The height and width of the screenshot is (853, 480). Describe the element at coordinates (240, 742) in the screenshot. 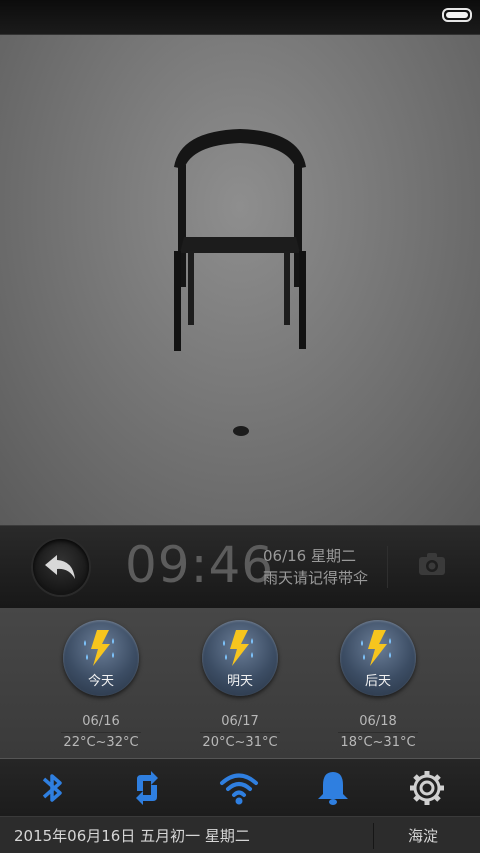

I see `forecast-temp: 20°C~31°C` at that location.